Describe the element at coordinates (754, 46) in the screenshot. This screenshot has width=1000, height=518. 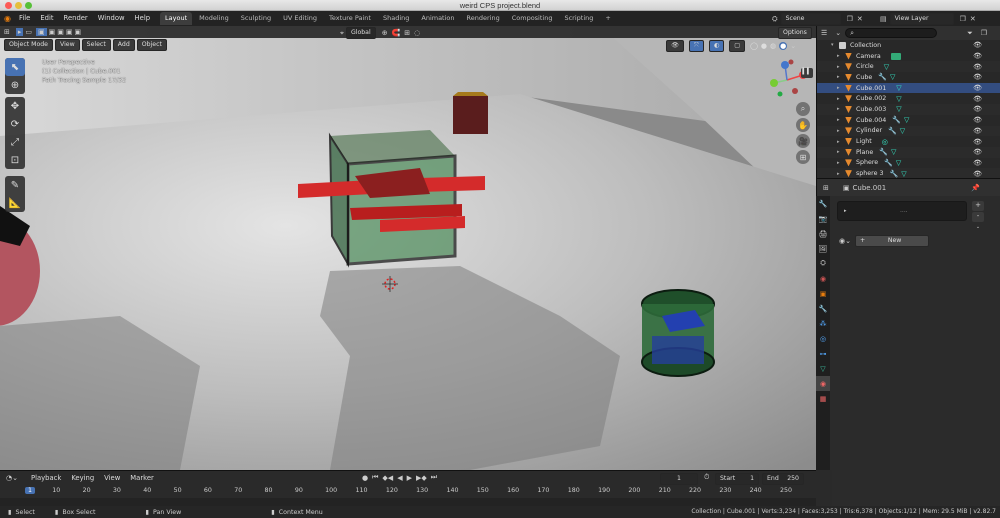
I see `shading-wireframe-icon: ◯` at that location.